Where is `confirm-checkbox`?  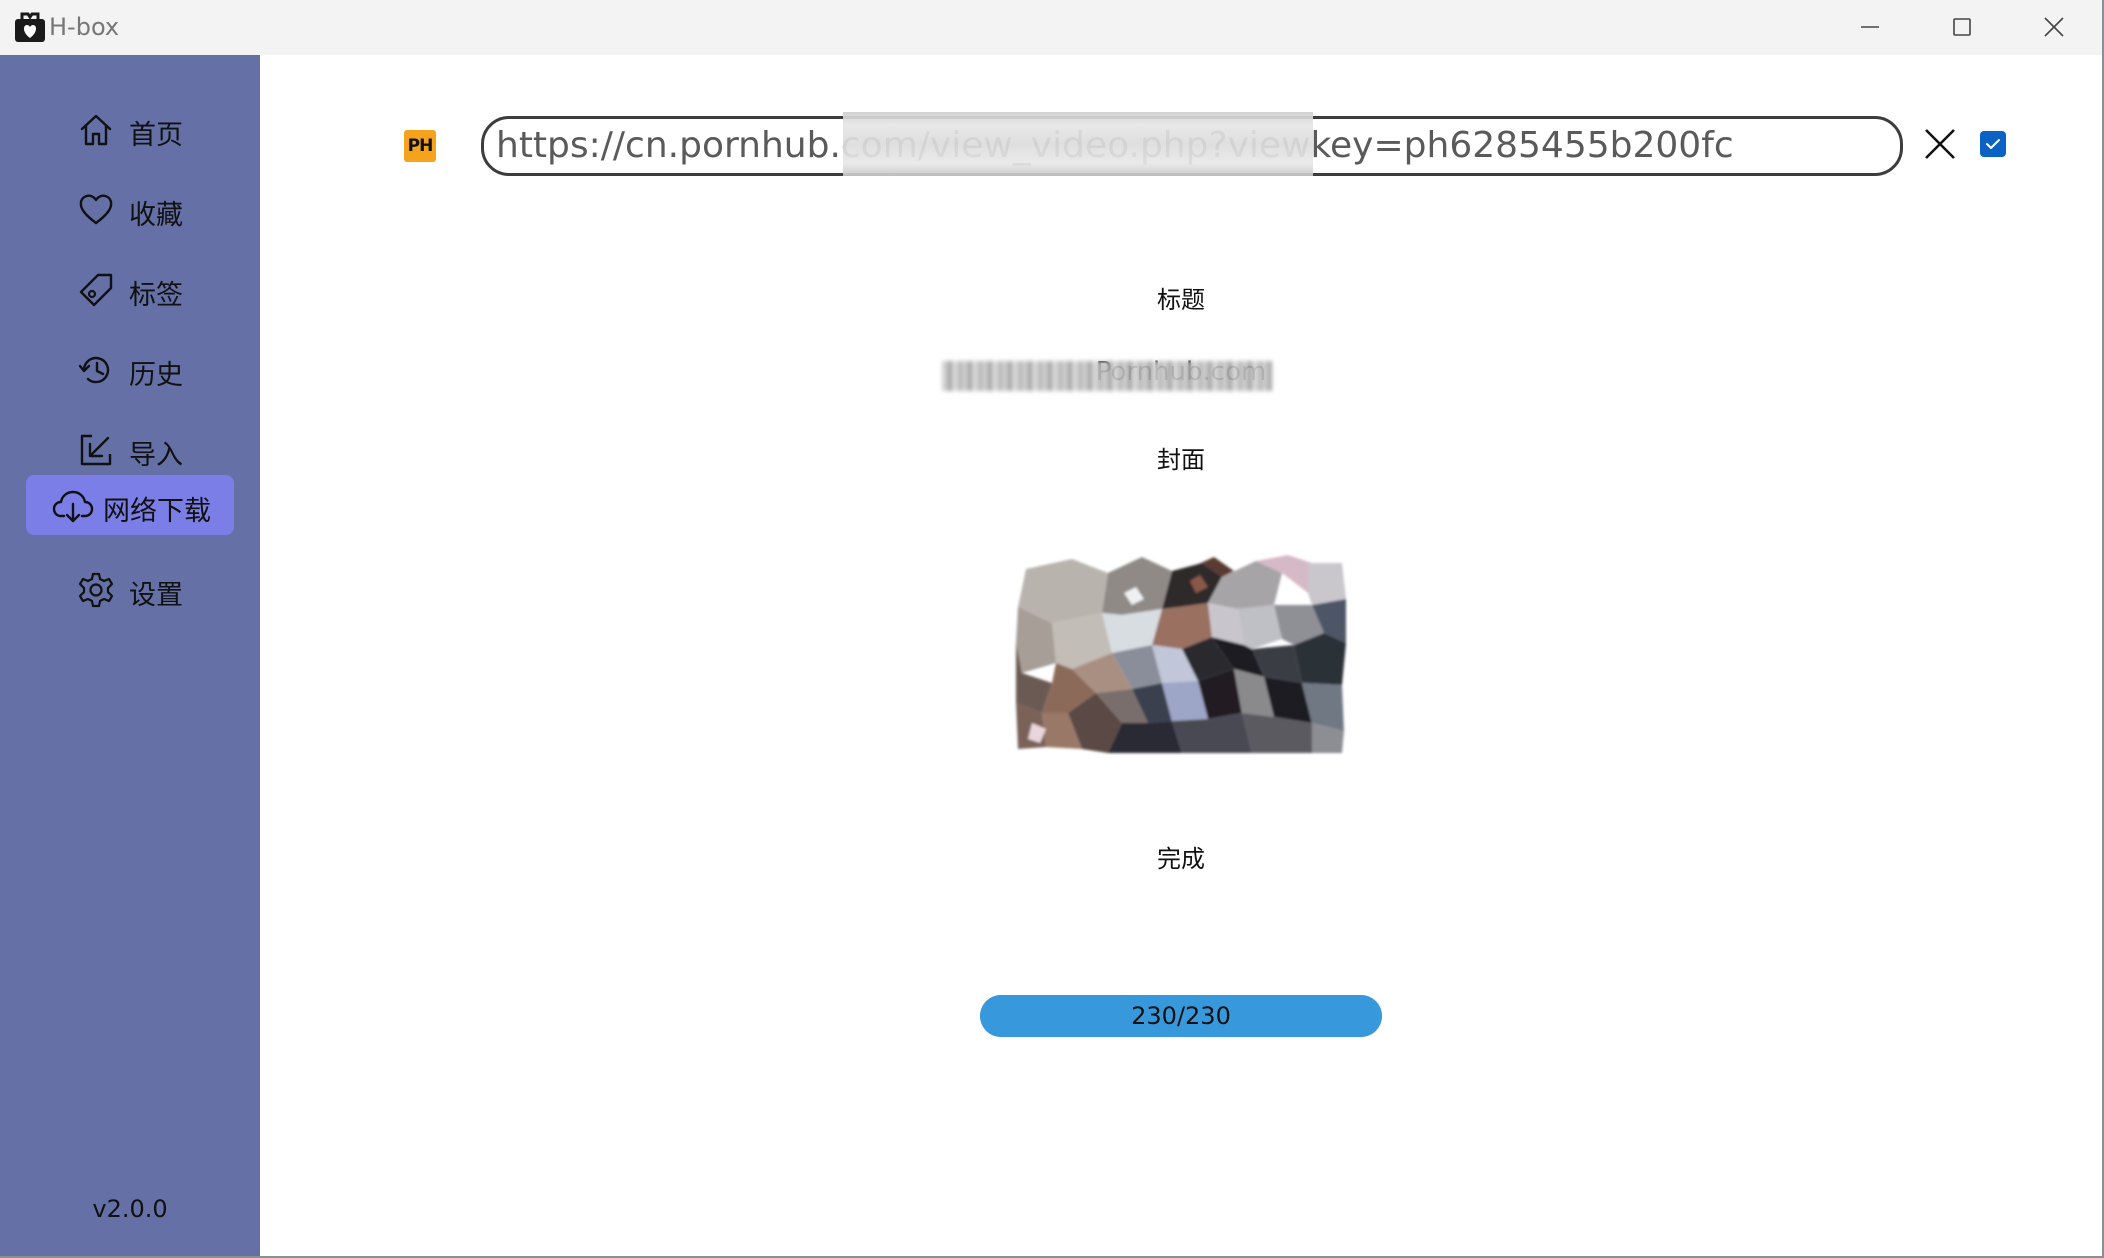
confirm-checkbox is located at coordinates (1993, 144).